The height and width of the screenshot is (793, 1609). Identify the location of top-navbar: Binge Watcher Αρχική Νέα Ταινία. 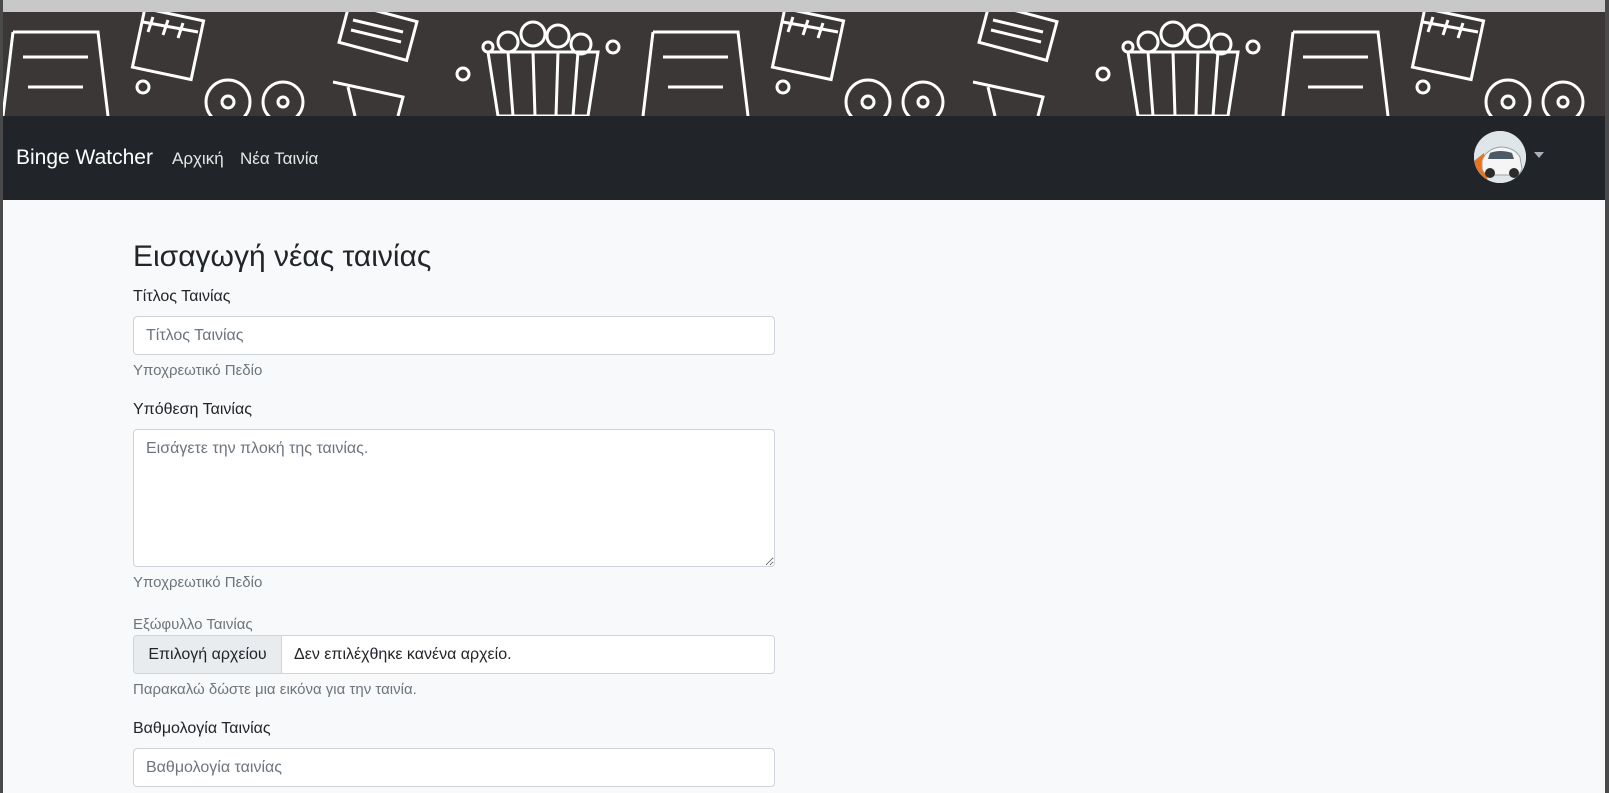
(804, 158).